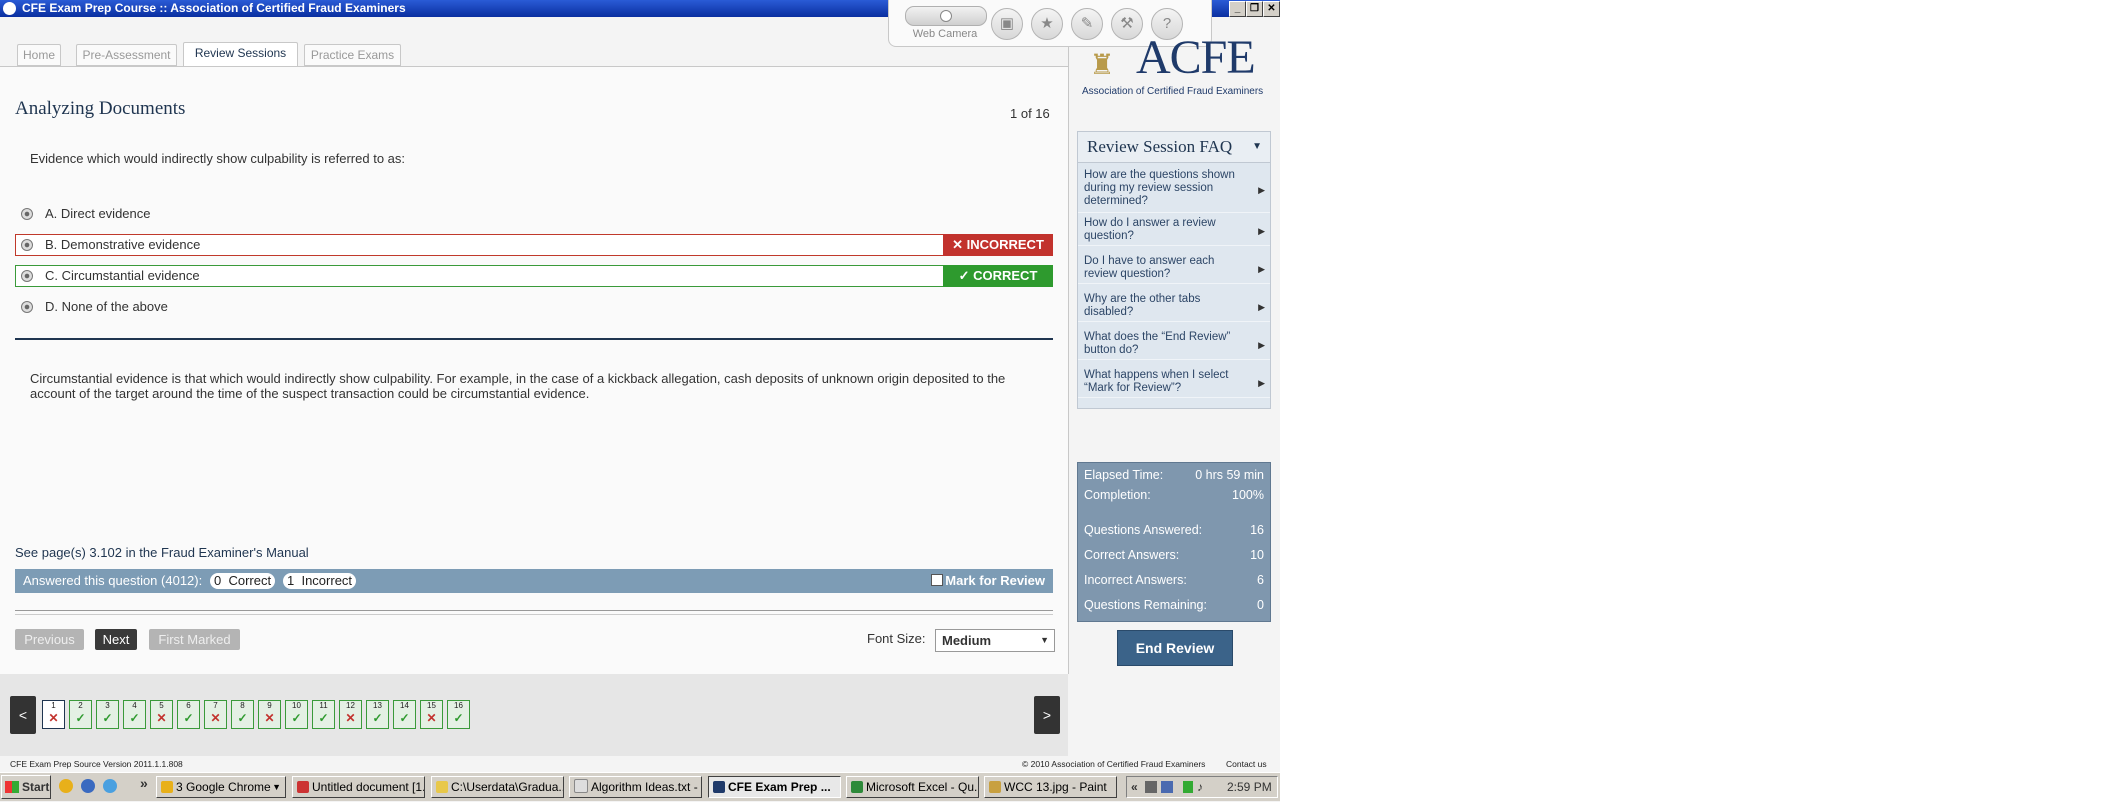 Image resolution: width=2110 pixels, height=802 pixels. I want to click on correct-count: 0, so click(218, 580).